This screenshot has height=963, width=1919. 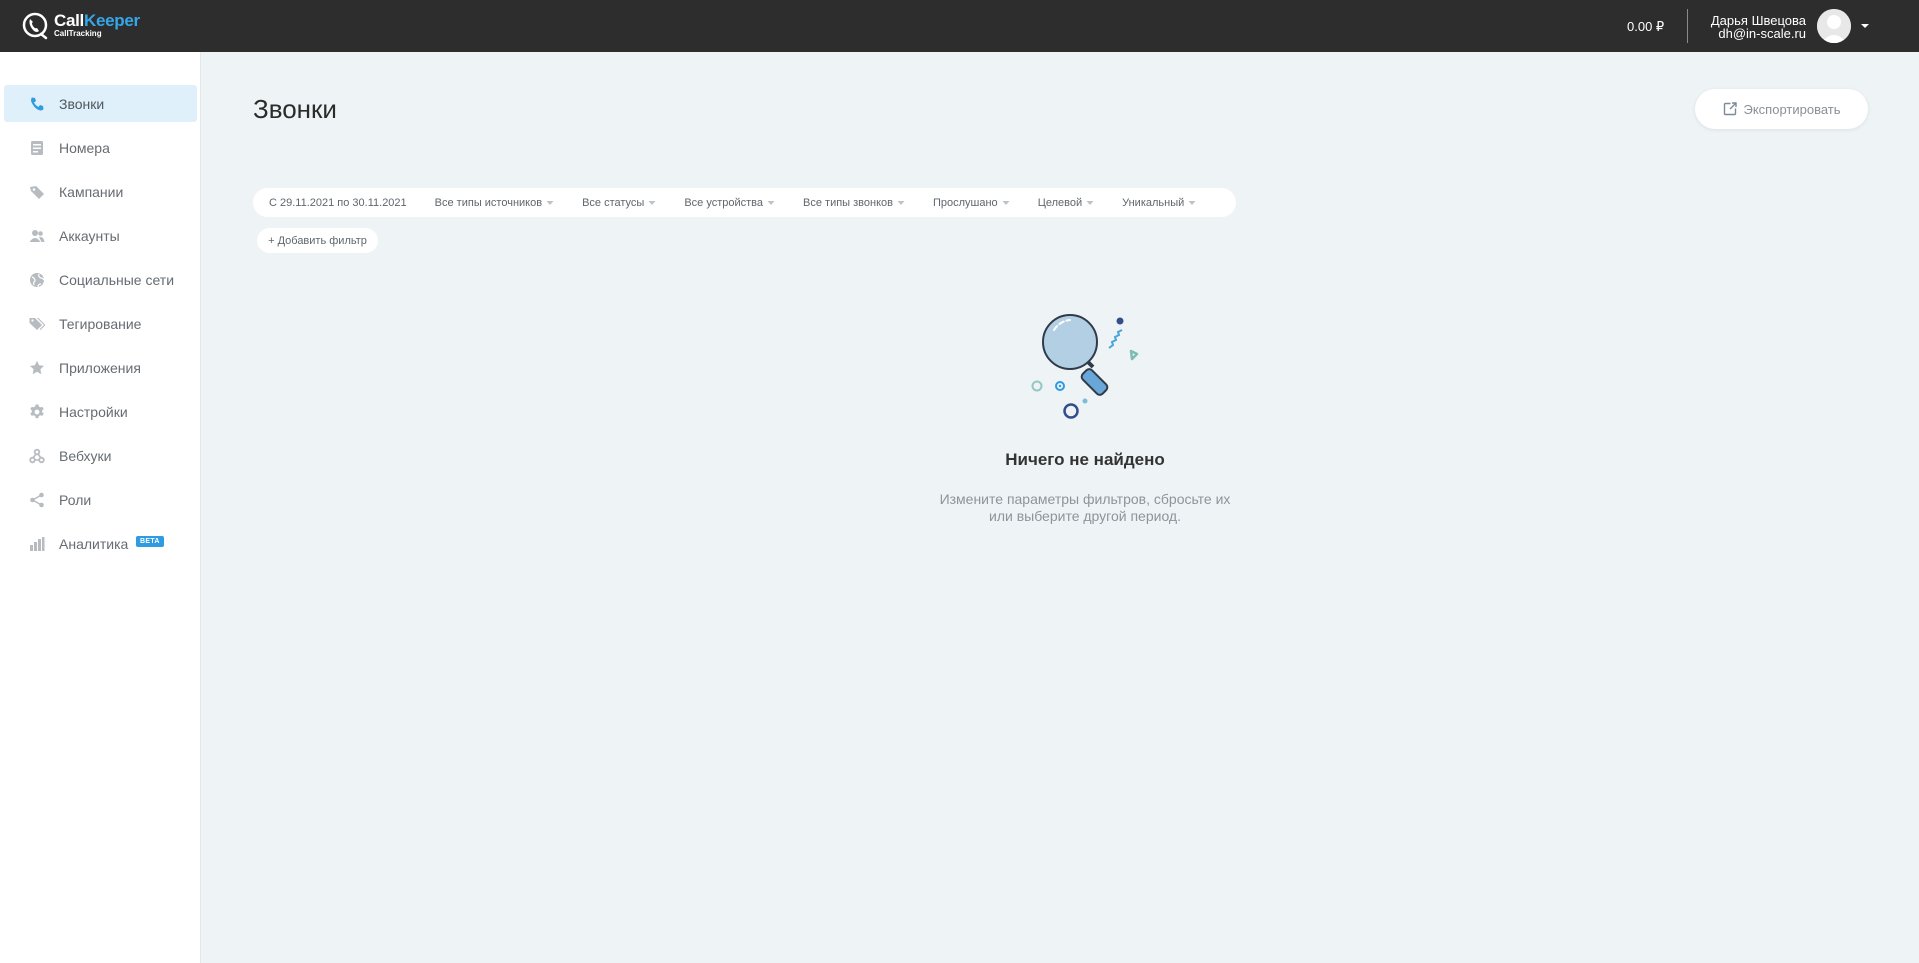 I want to click on empty-state-text-line2: или выберите другой период., so click(x=1085, y=516).